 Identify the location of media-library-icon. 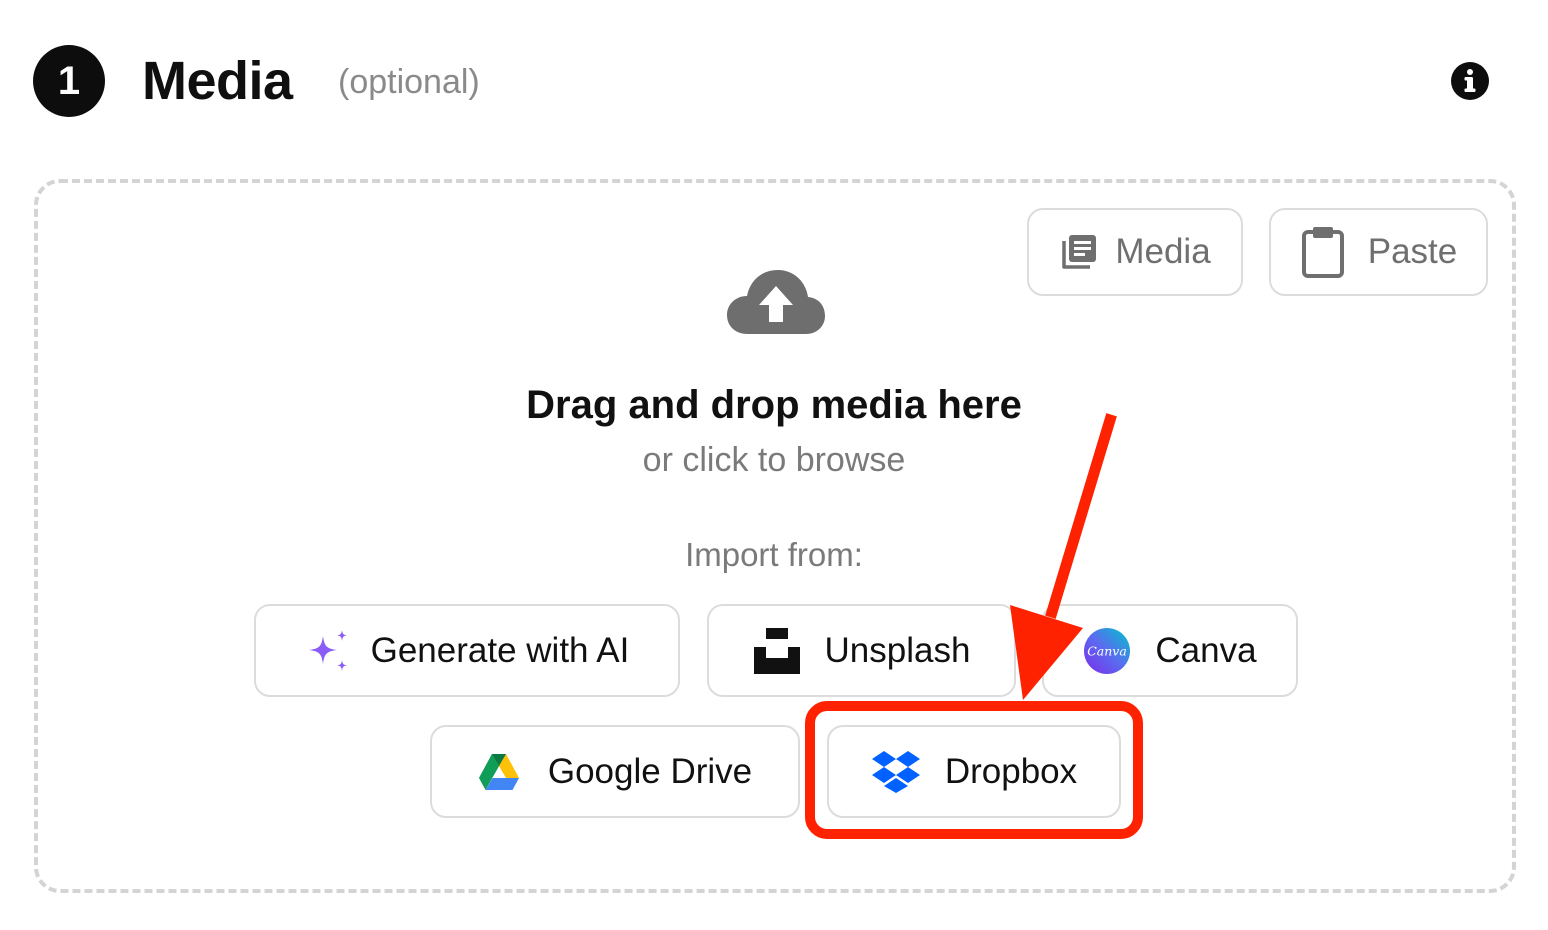
(1079, 252).